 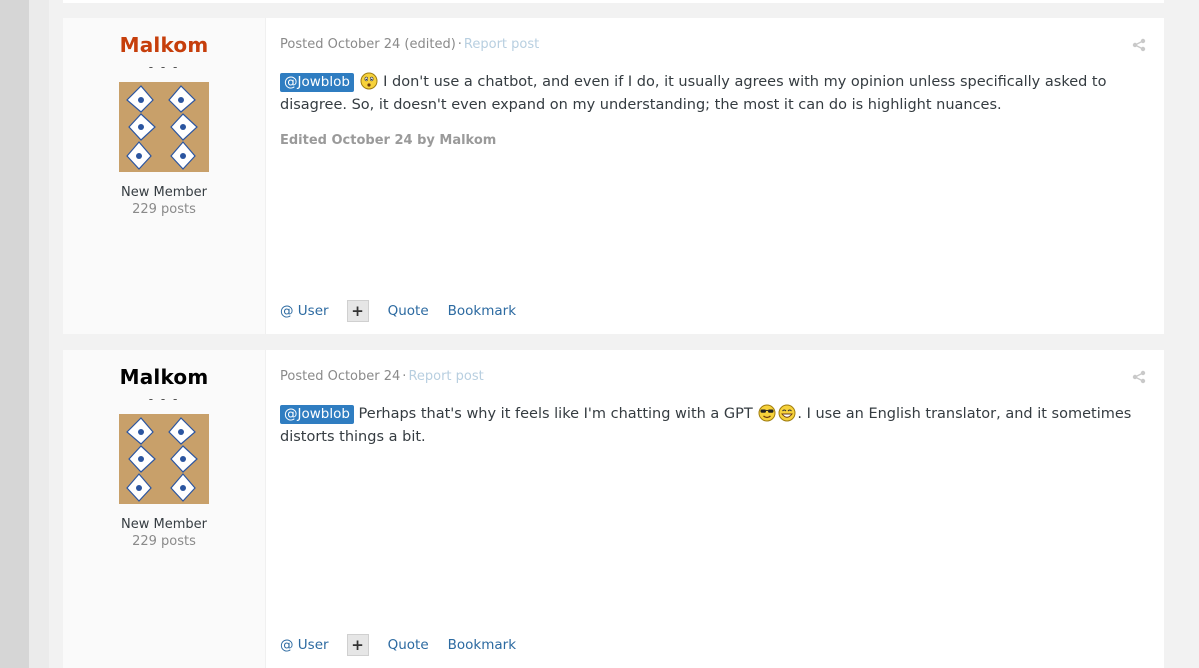 I want to click on grin-emoji-icon, so click(x=787, y=413).